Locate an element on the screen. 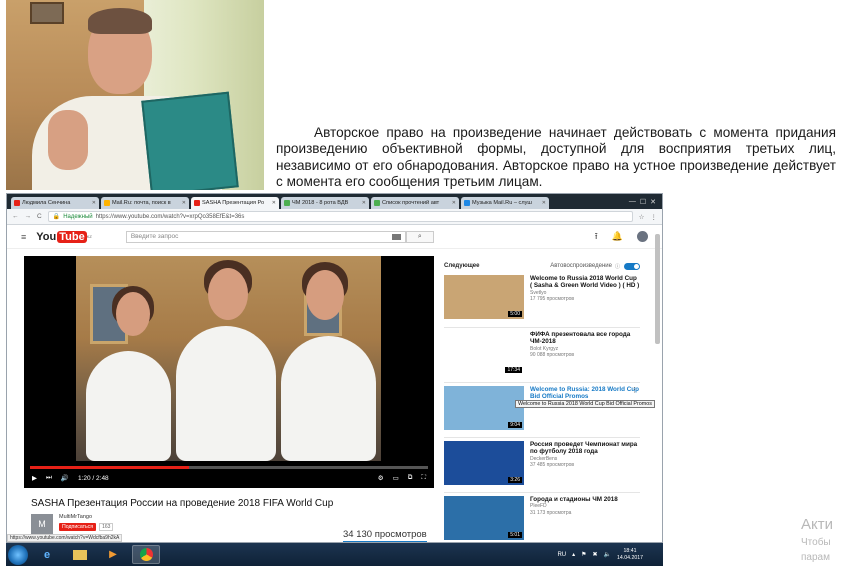 The image size is (843, 568). search-icon: ⌕ is located at coordinates (419, 236).